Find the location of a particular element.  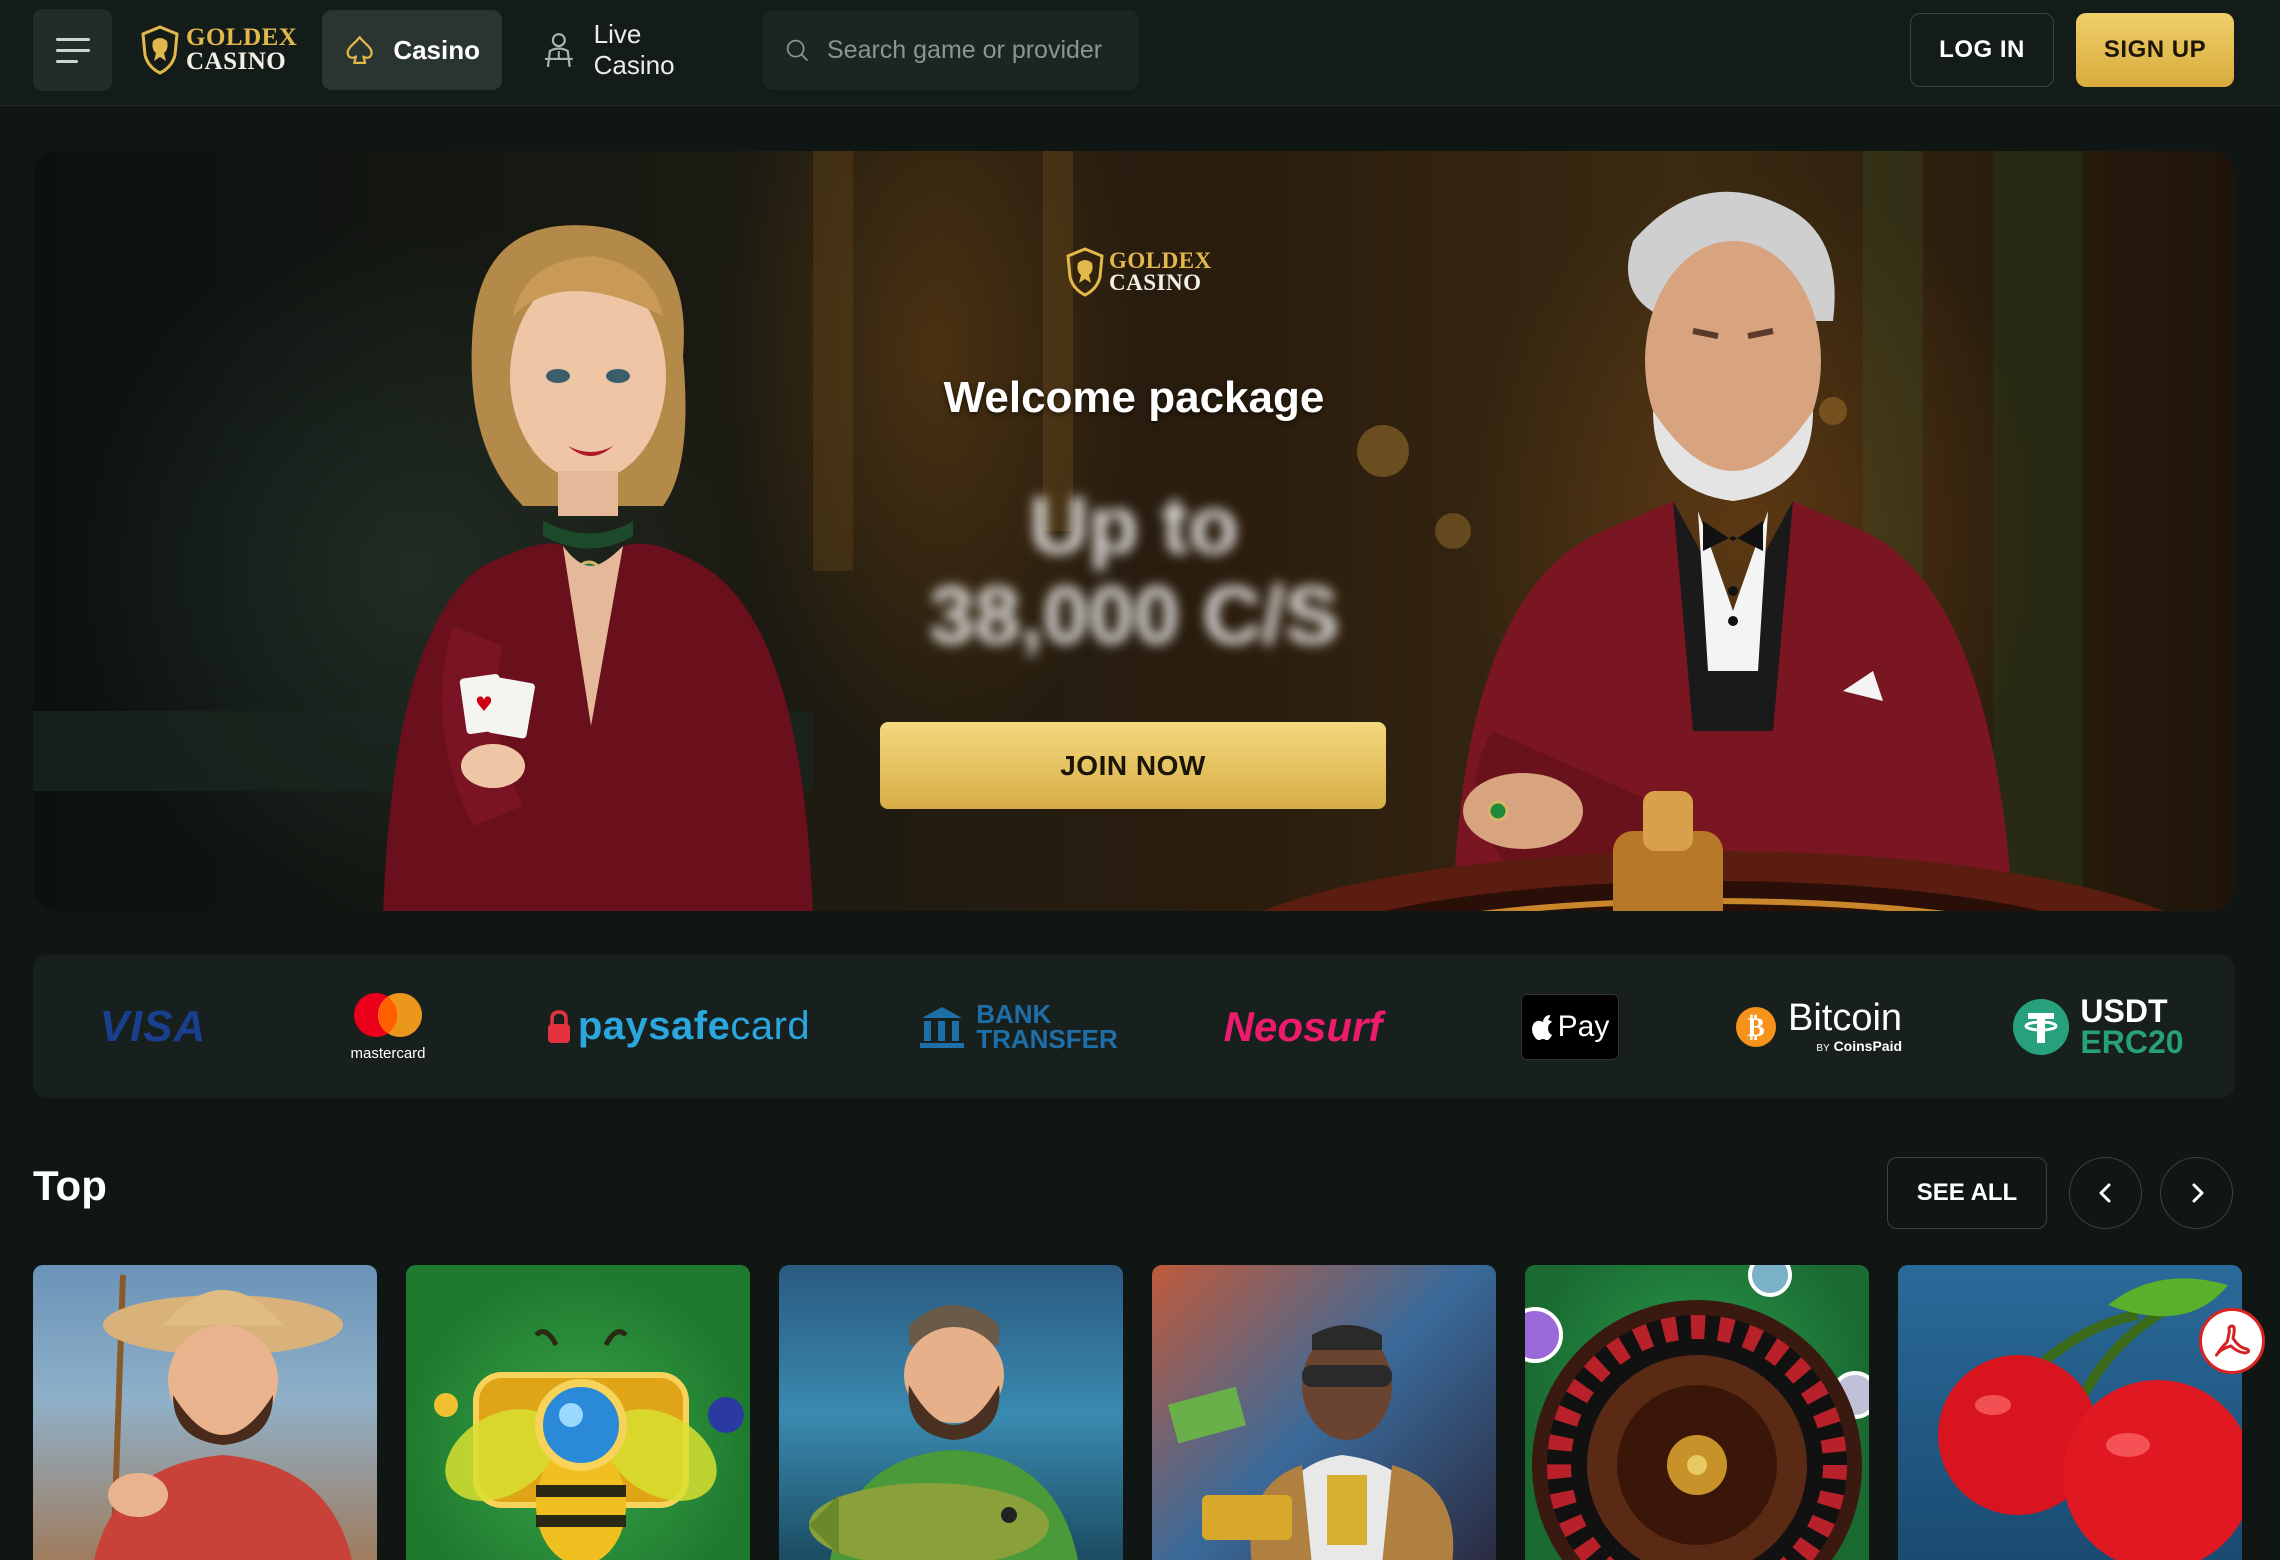

card-part: card is located at coordinates (770, 1026).